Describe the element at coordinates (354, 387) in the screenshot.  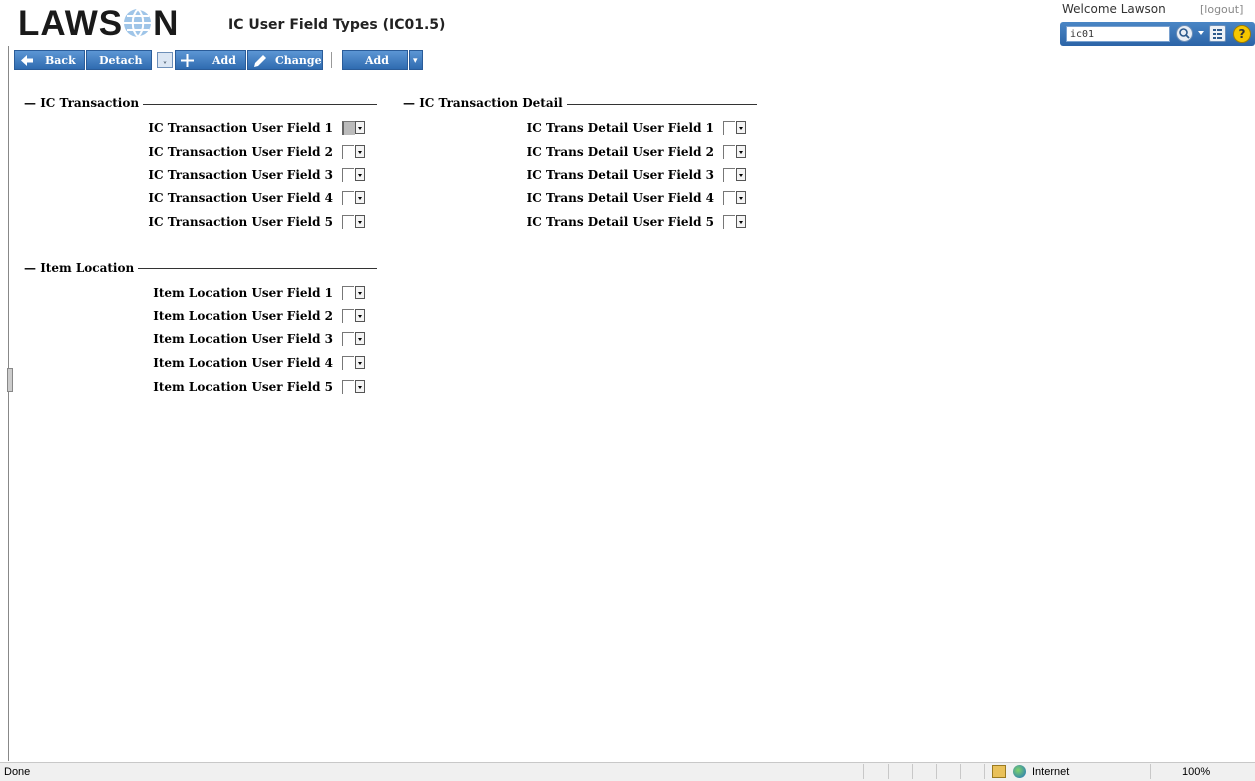
I see `item-location-user-field-5-select` at that location.